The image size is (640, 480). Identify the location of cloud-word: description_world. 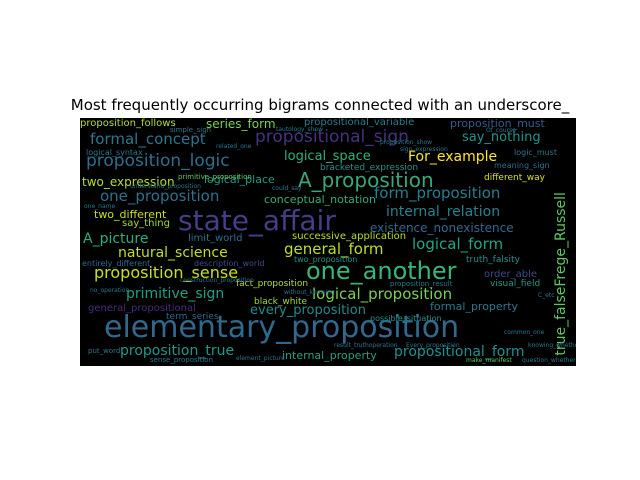
(229, 263).